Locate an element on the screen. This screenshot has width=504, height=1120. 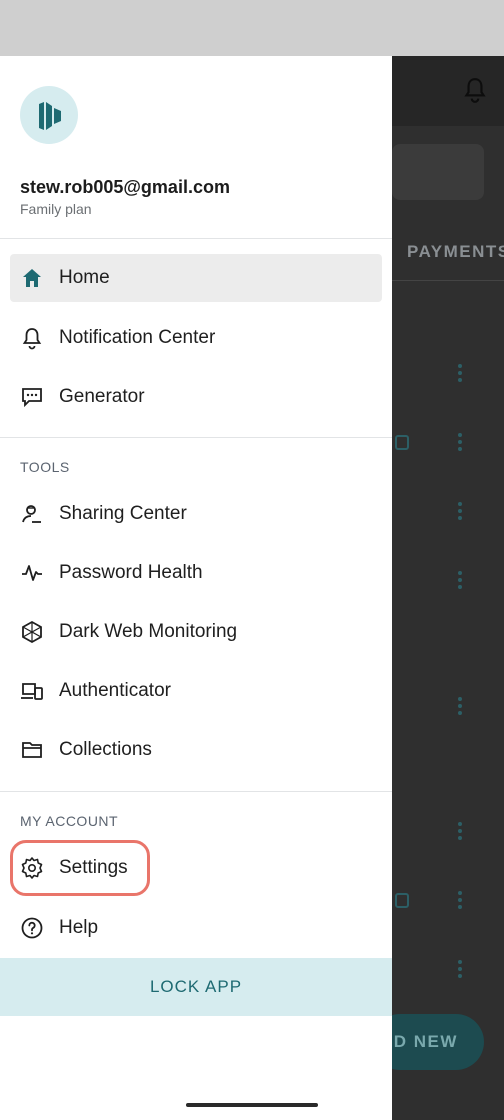
nav-item-label: Collections is located at coordinates (105, 749).